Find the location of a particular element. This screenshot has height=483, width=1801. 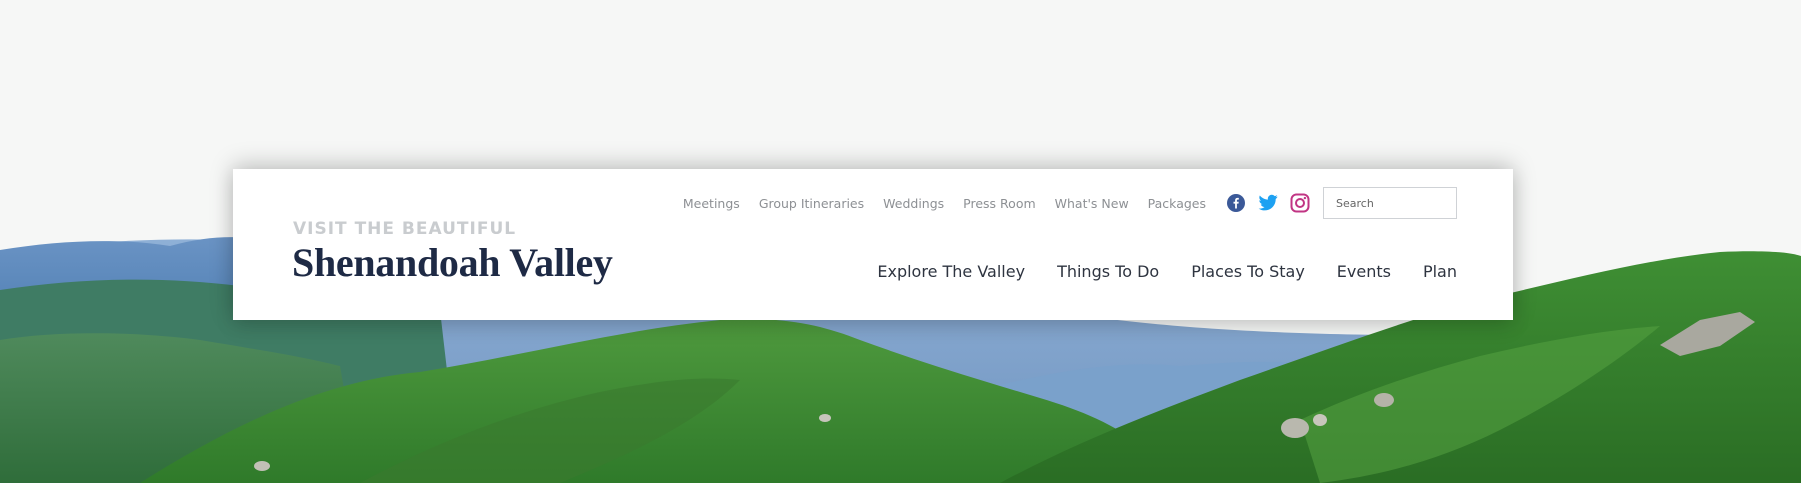

search-input is located at coordinates (1390, 203).